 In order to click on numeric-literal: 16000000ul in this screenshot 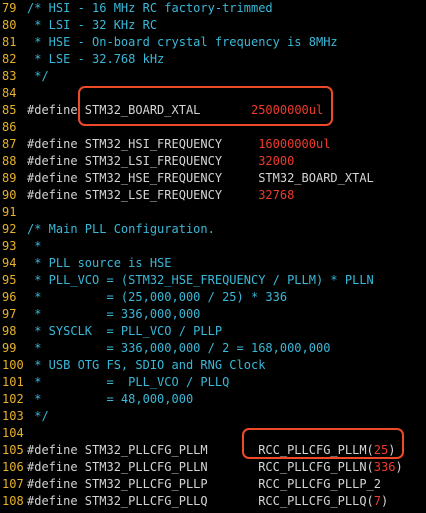, I will do `click(294, 144)`.